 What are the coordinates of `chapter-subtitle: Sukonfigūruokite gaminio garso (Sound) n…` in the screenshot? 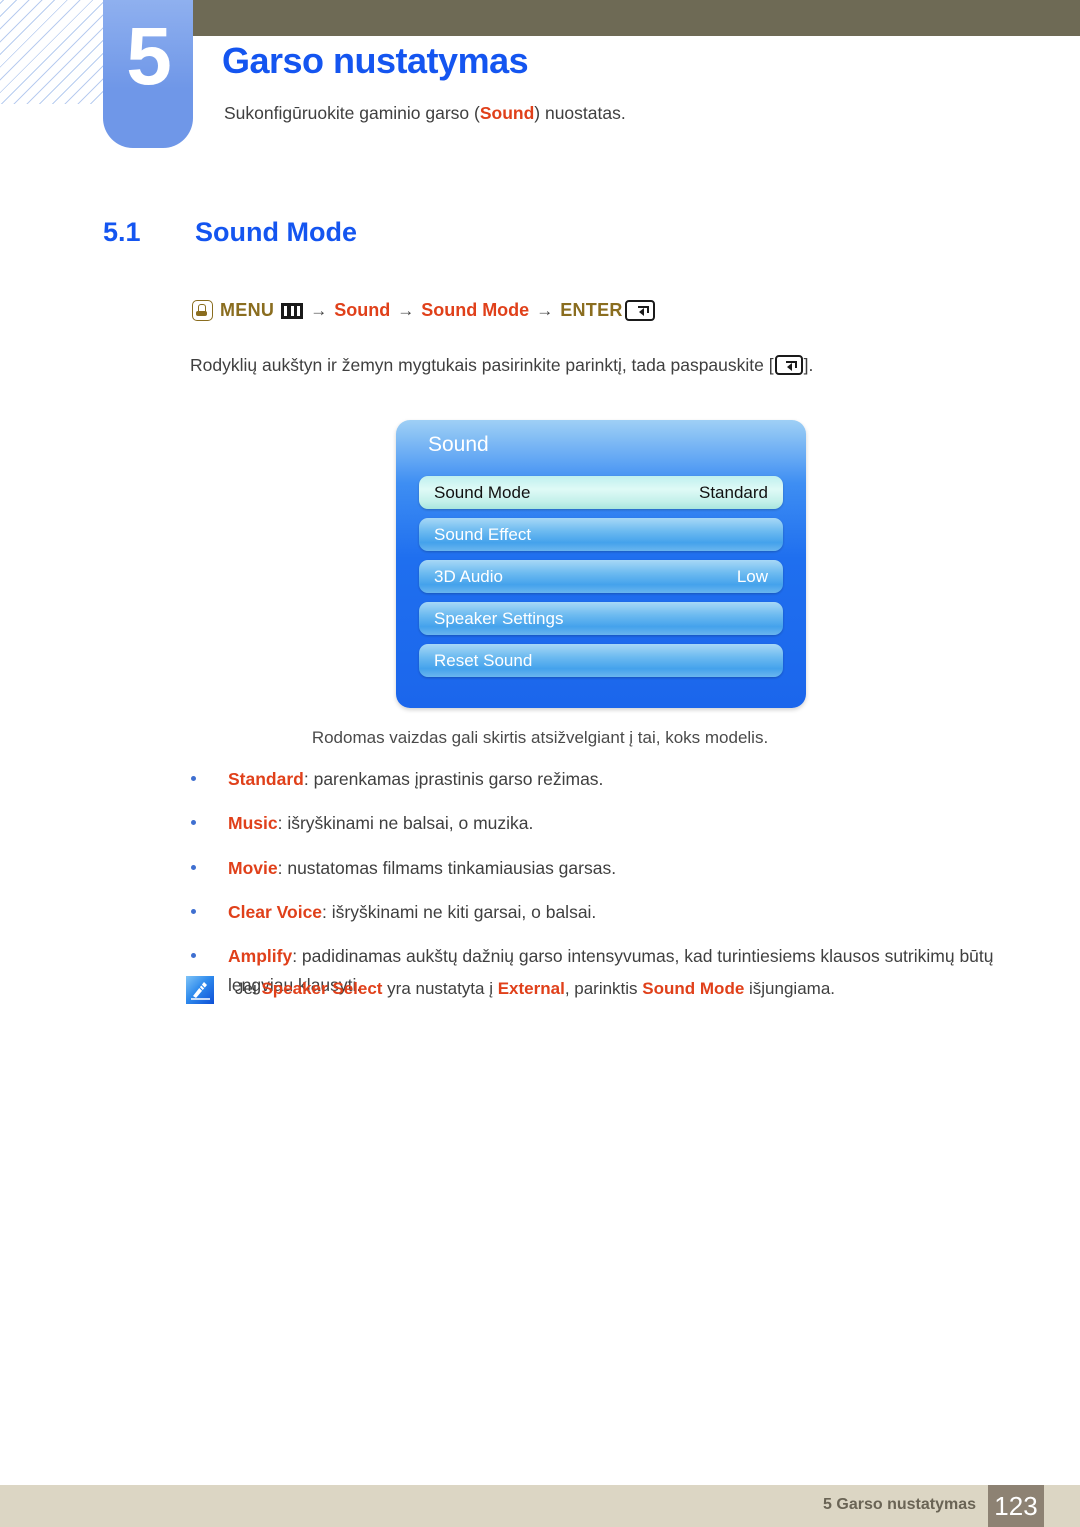 It's located at (425, 113).